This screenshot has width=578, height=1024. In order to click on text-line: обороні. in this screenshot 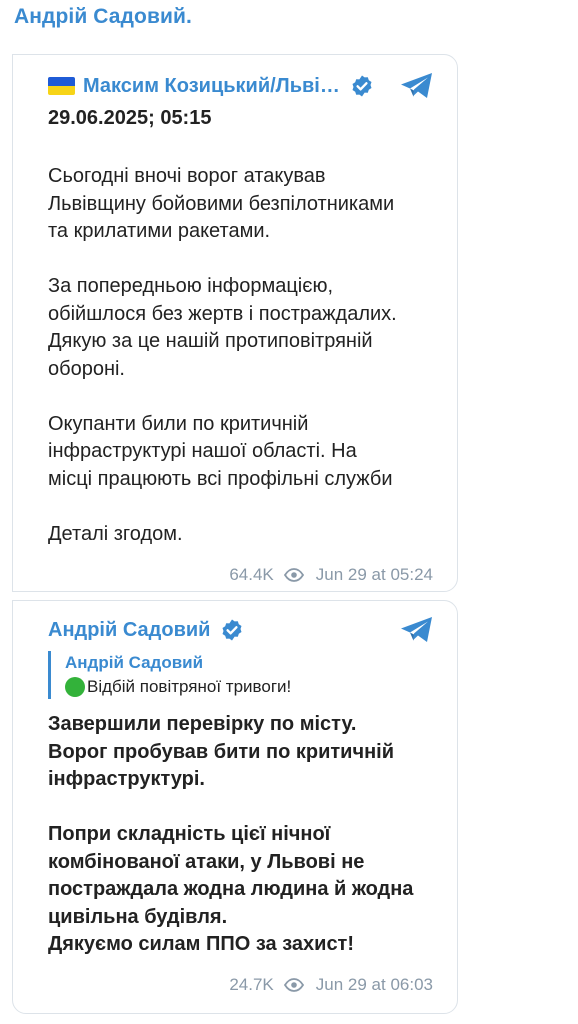, I will do `click(86, 368)`.